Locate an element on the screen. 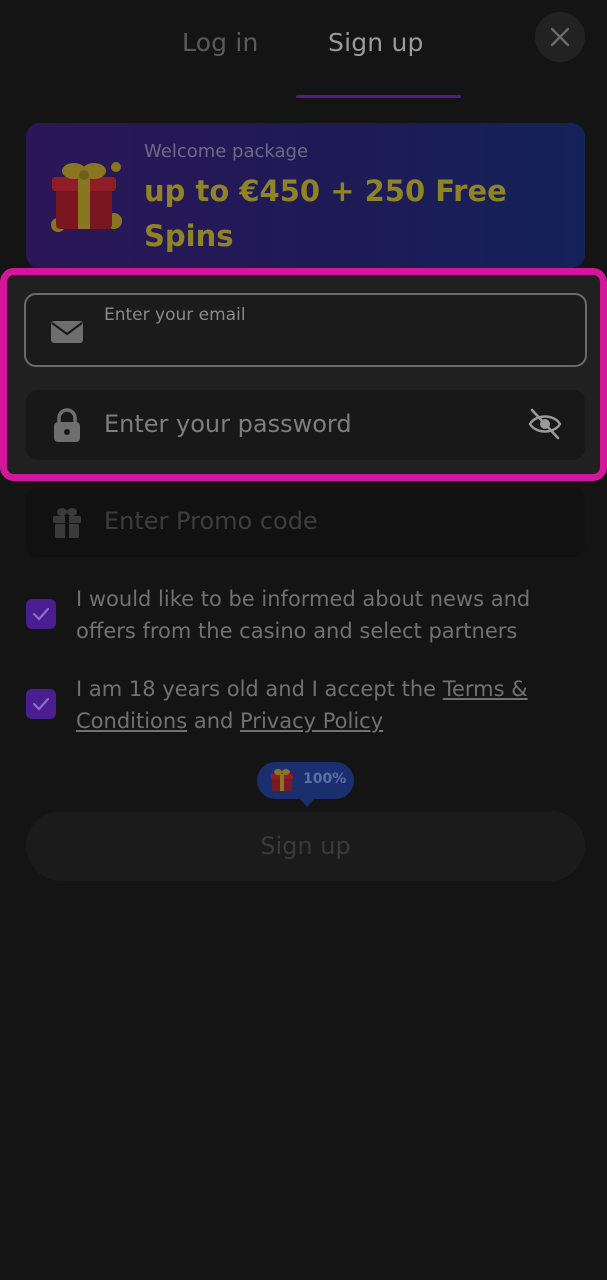  age-consent-checkbox is located at coordinates (41, 704).